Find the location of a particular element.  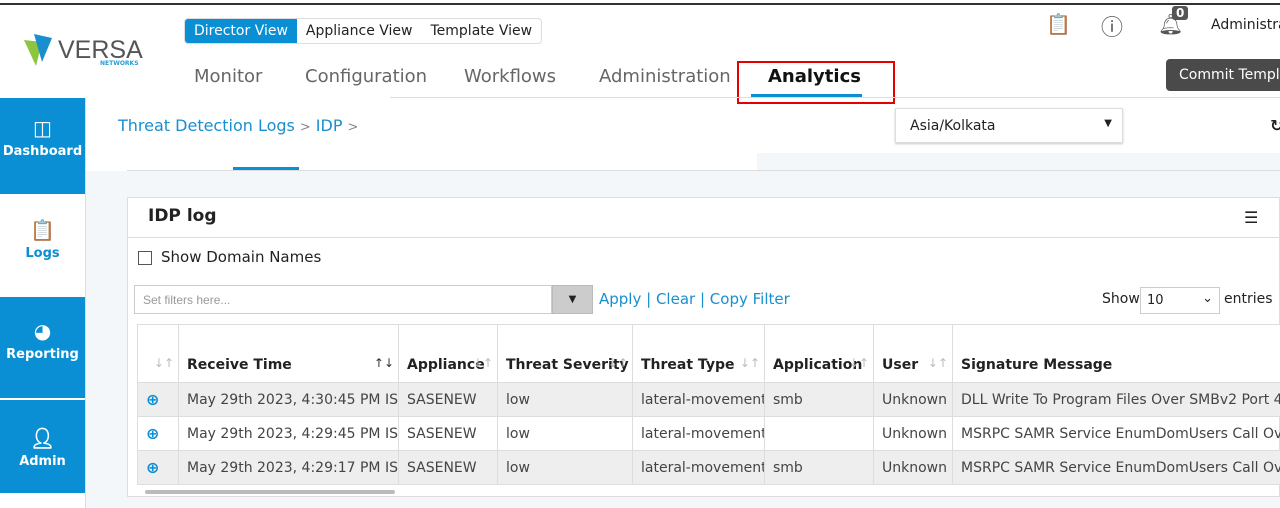

nav-administration: Administration is located at coordinates (665, 76).